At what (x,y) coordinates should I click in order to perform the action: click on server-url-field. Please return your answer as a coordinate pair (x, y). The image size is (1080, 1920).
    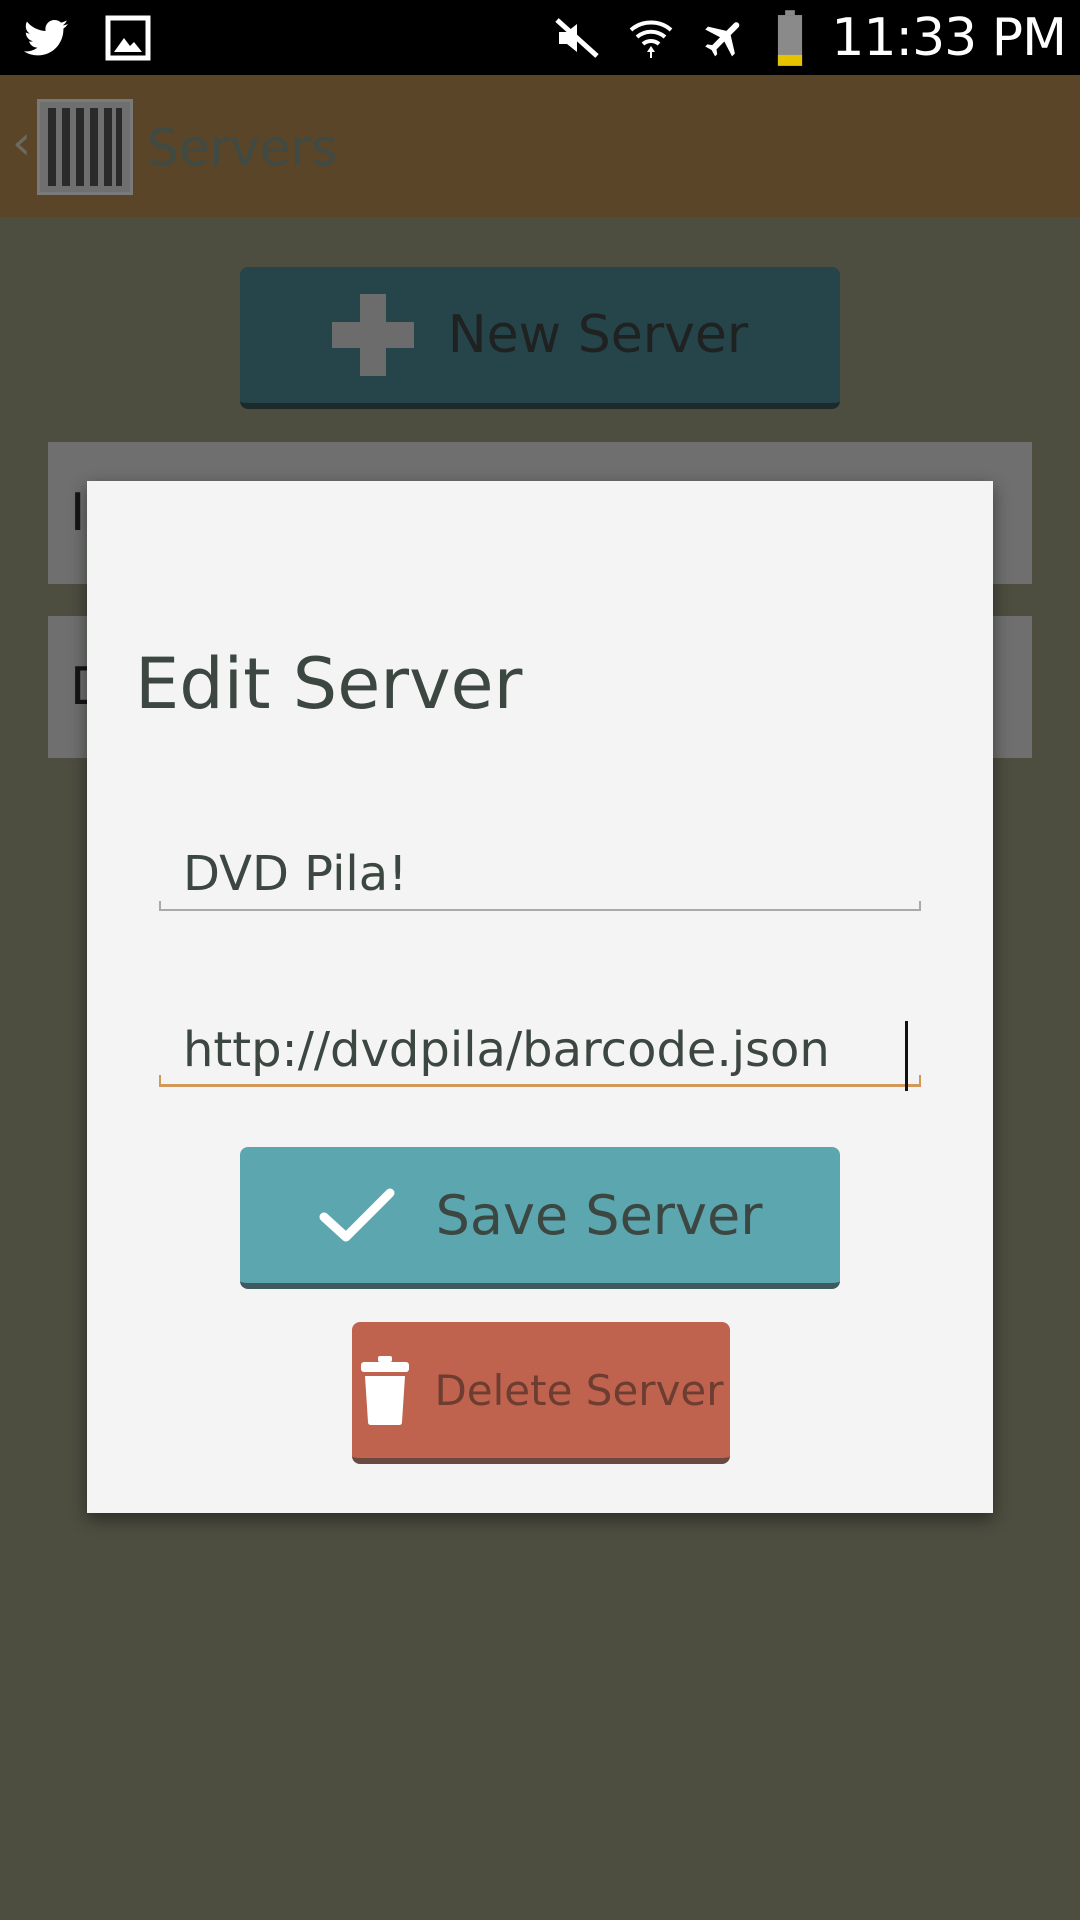
    Looking at the image, I should click on (540, 1054).